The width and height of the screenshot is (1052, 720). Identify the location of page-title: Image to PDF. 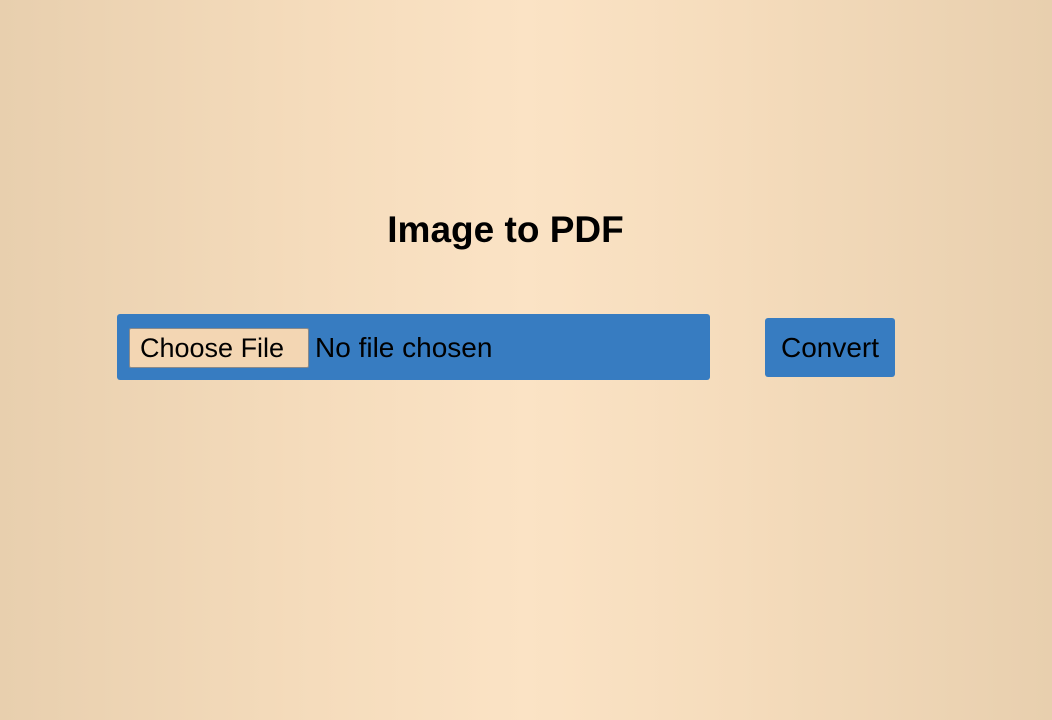
(505, 229).